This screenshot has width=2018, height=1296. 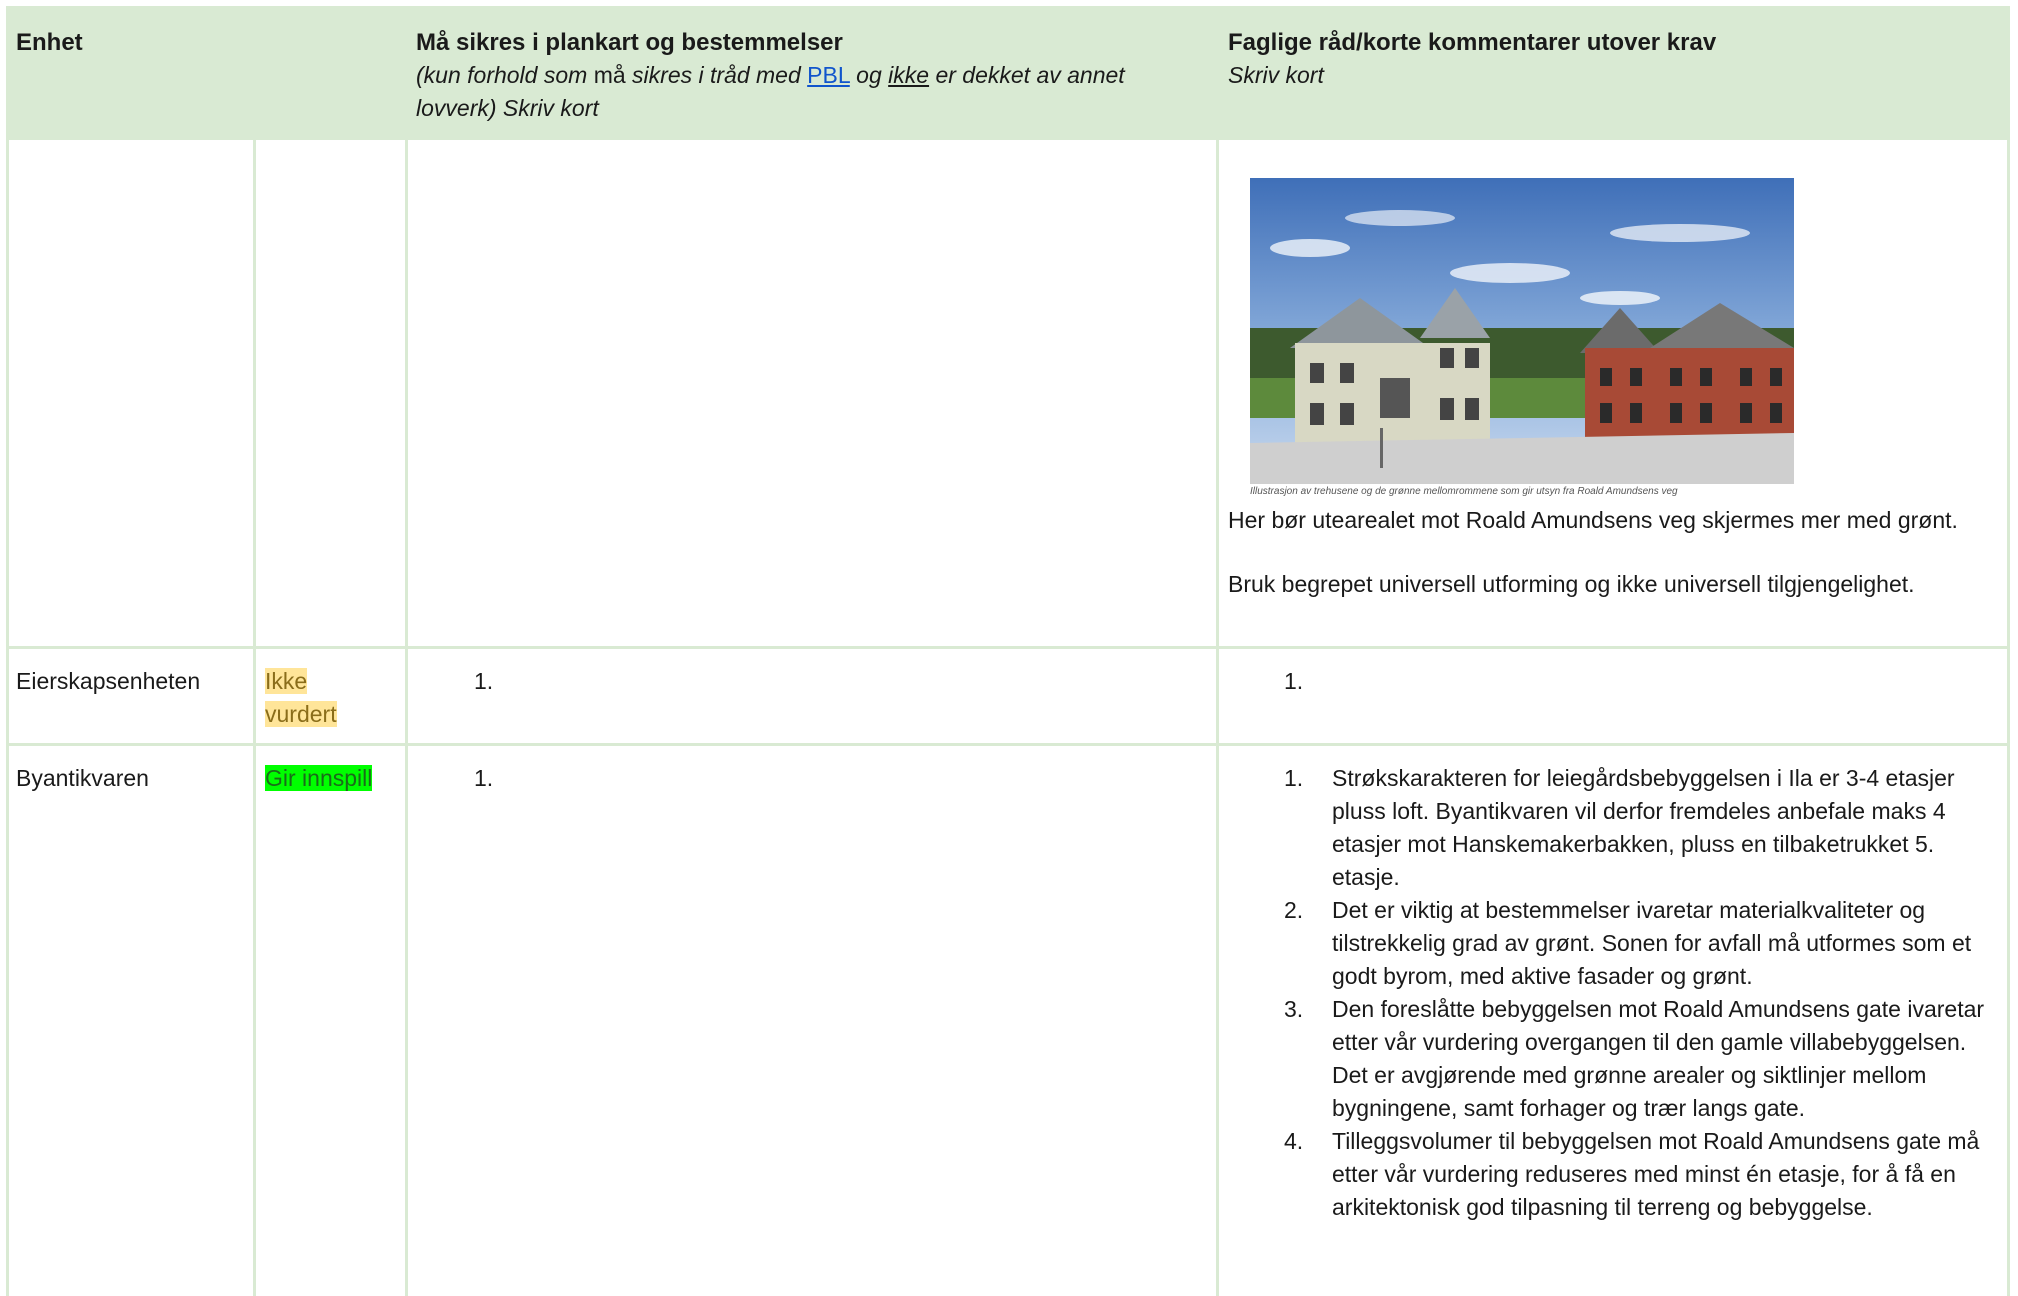 What do you see at coordinates (49, 42) in the screenshot?
I see `header-enhet: Enhet` at bounding box center [49, 42].